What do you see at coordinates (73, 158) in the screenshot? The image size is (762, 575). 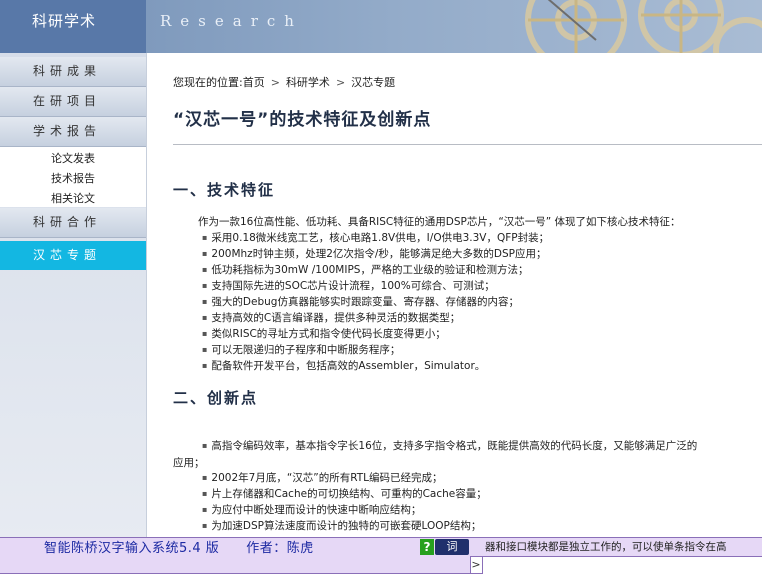 I see `sidebar-subitem-papers: 论文发表` at bounding box center [73, 158].